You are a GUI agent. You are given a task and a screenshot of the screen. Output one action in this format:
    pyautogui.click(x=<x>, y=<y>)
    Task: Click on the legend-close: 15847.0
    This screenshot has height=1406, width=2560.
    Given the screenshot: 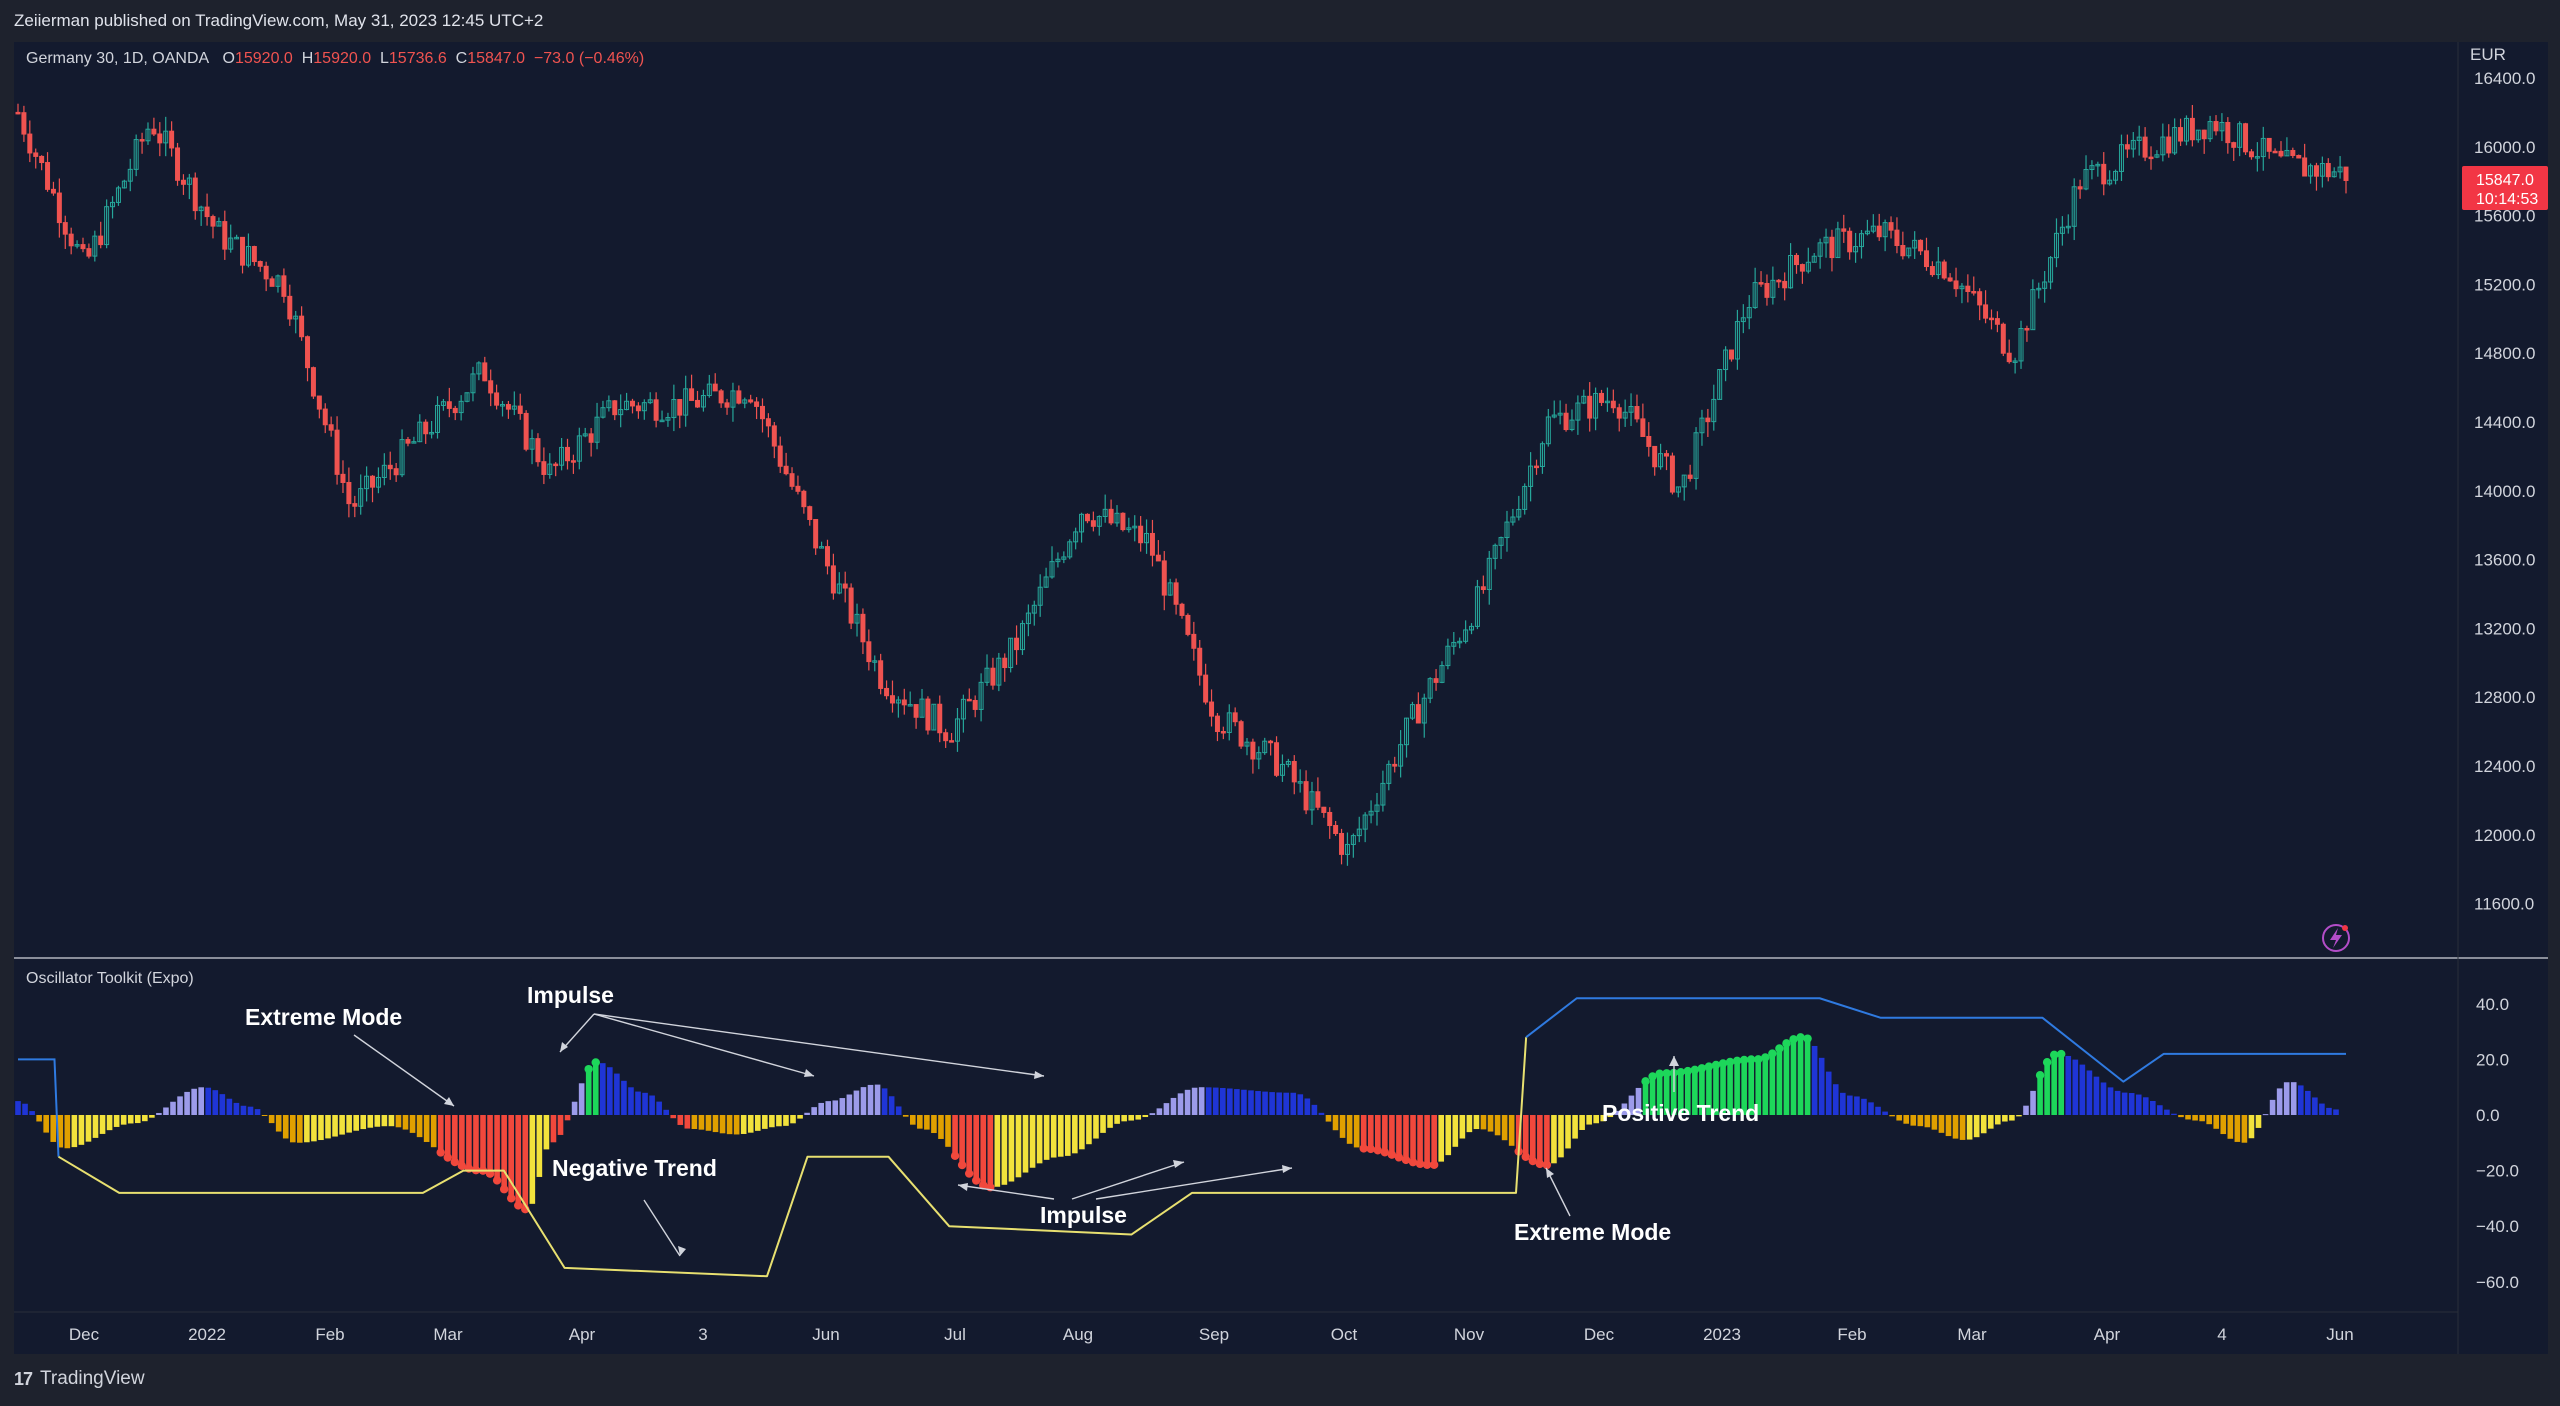 What is the action you would take?
    pyautogui.click(x=496, y=58)
    